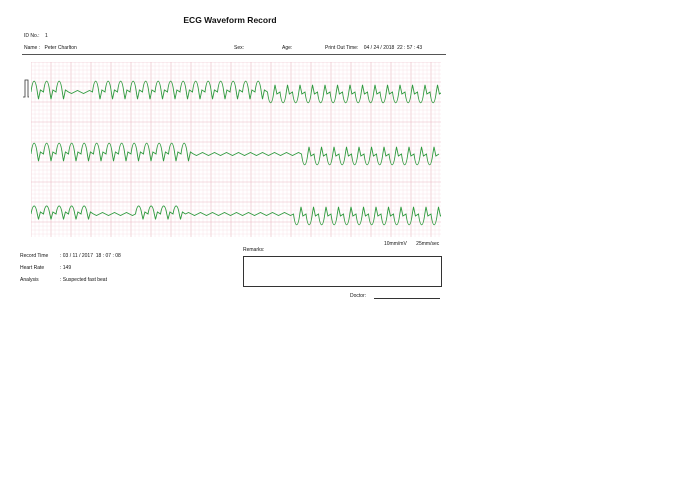 This screenshot has height=488, width=690. Describe the element at coordinates (46, 36) in the screenshot. I see `id-value: 1` at that location.